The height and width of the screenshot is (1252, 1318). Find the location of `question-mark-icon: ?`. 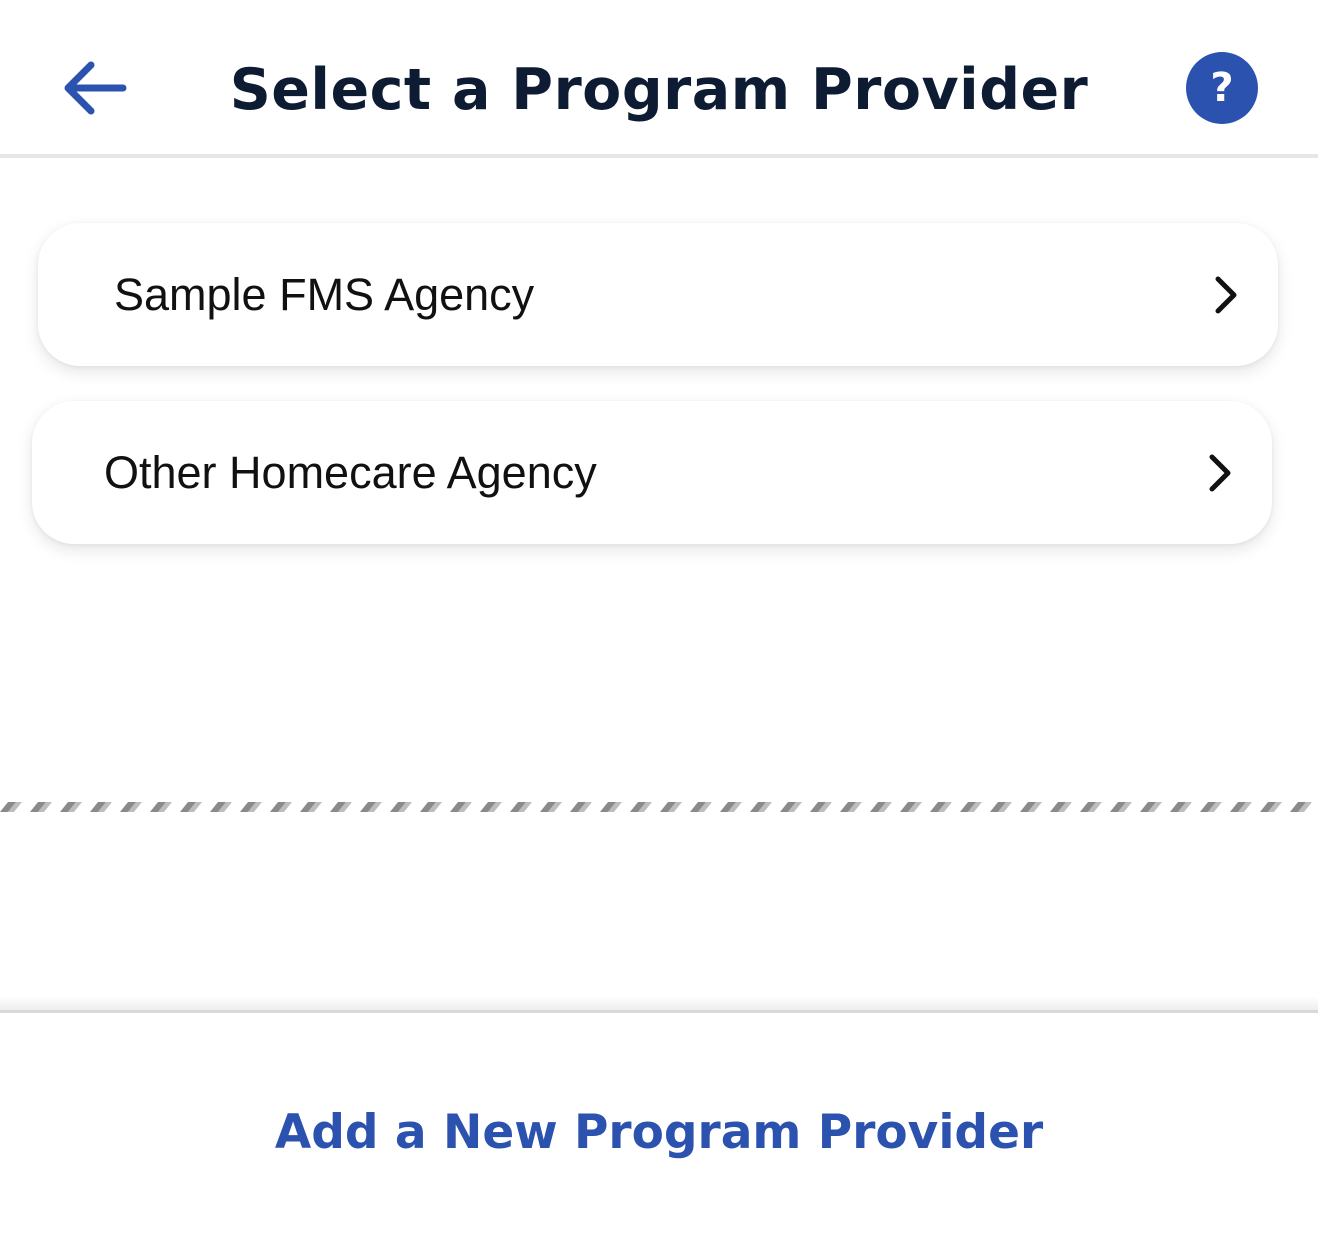

question-mark-icon: ? is located at coordinates (1222, 88).